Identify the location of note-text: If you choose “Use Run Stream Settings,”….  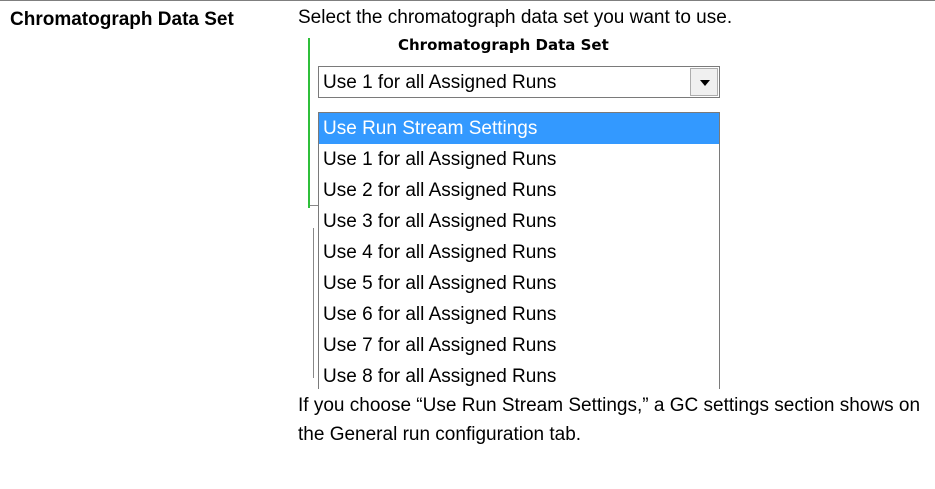
(609, 420).